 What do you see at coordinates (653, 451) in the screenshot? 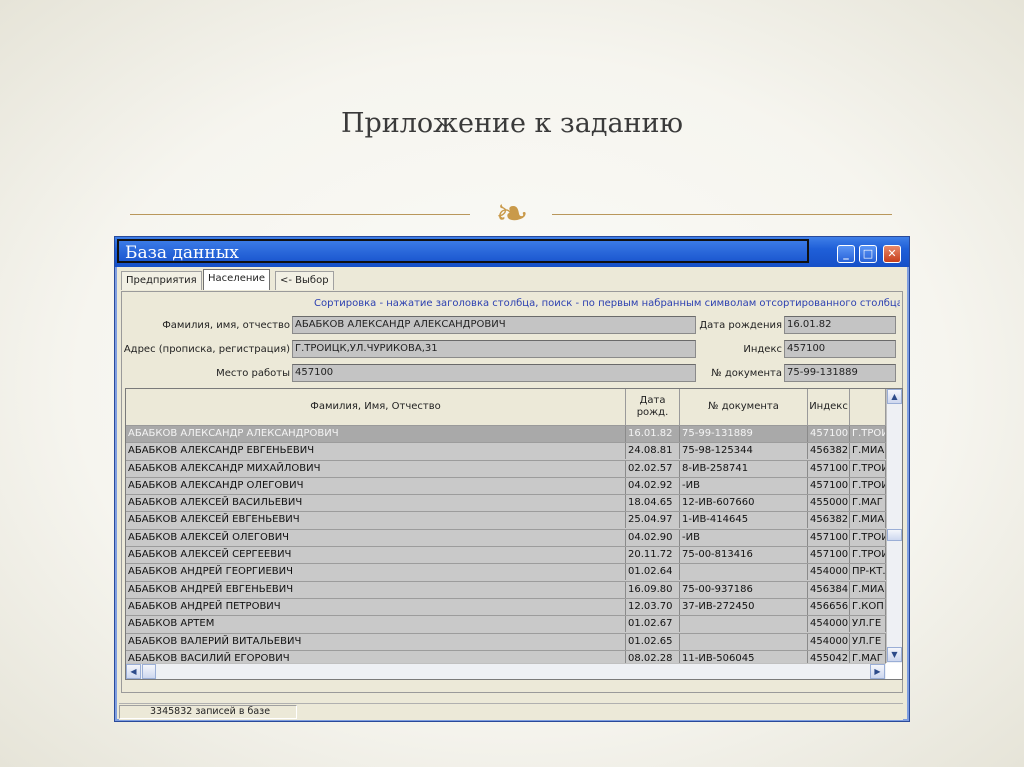
I see `cell-birth: 24.08.81` at bounding box center [653, 451].